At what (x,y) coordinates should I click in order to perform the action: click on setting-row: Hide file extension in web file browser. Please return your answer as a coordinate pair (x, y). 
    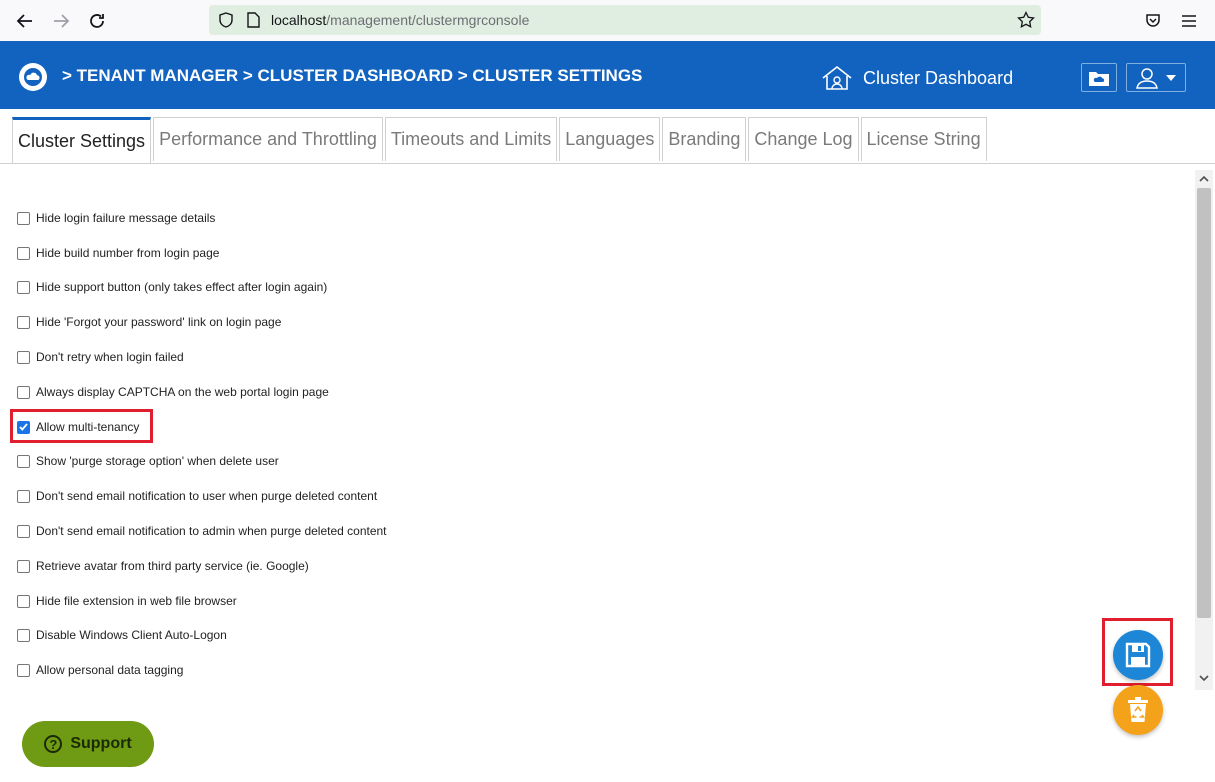
    Looking at the image, I should click on (127, 601).